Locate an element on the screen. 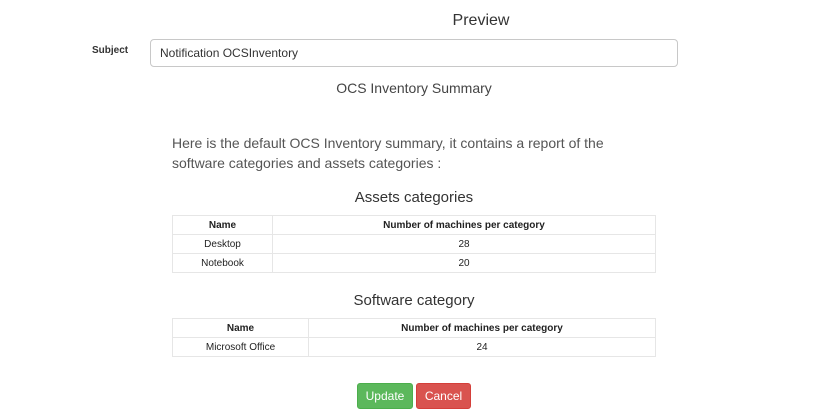 The height and width of the screenshot is (420, 828). machine-count-cell: 28 is located at coordinates (464, 244).